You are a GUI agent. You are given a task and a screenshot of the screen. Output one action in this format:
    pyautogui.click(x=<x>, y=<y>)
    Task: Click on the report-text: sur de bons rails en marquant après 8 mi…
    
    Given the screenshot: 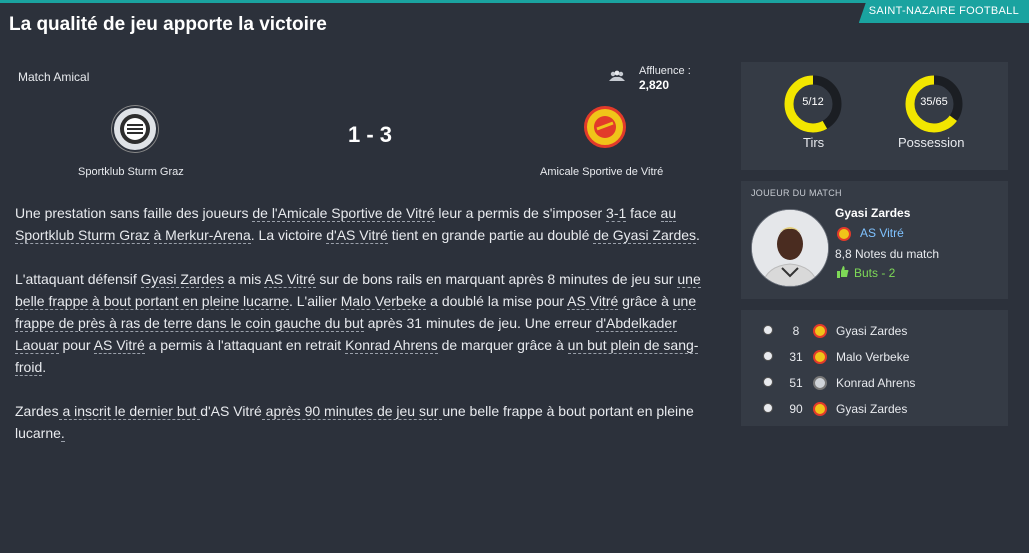 What is the action you would take?
    pyautogui.click(x=496, y=279)
    